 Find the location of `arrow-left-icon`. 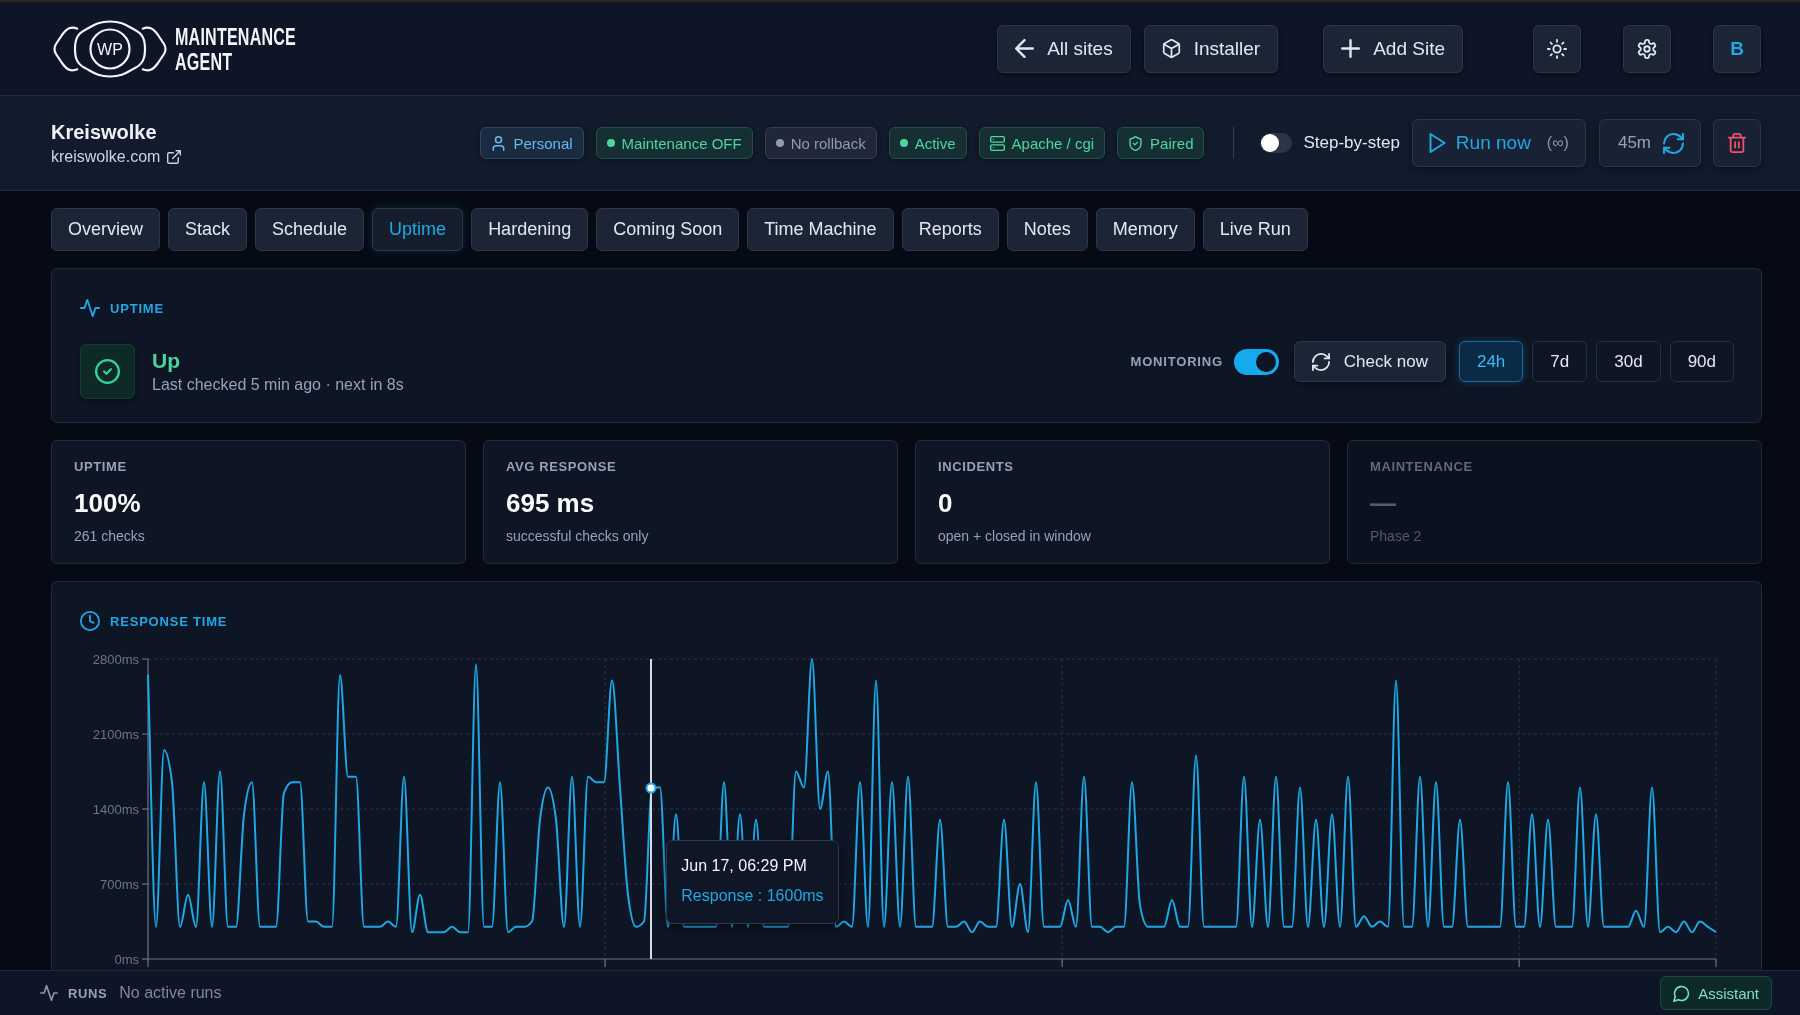

arrow-left-icon is located at coordinates (1025, 48).